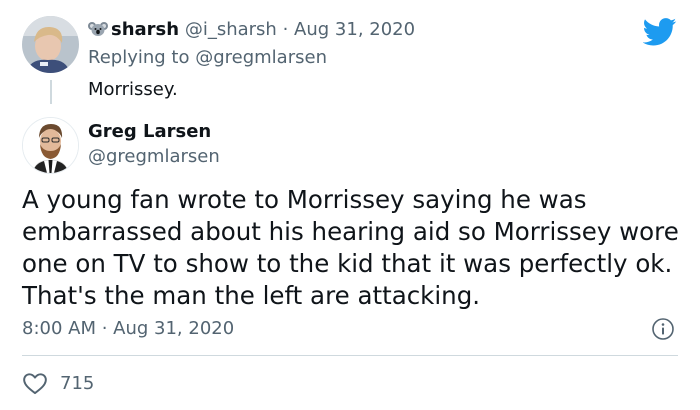 The height and width of the screenshot is (410, 700). What do you see at coordinates (139, 57) in the screenshot?
I see `replying-to-label: Replying to` at bounding box center [139, 57].